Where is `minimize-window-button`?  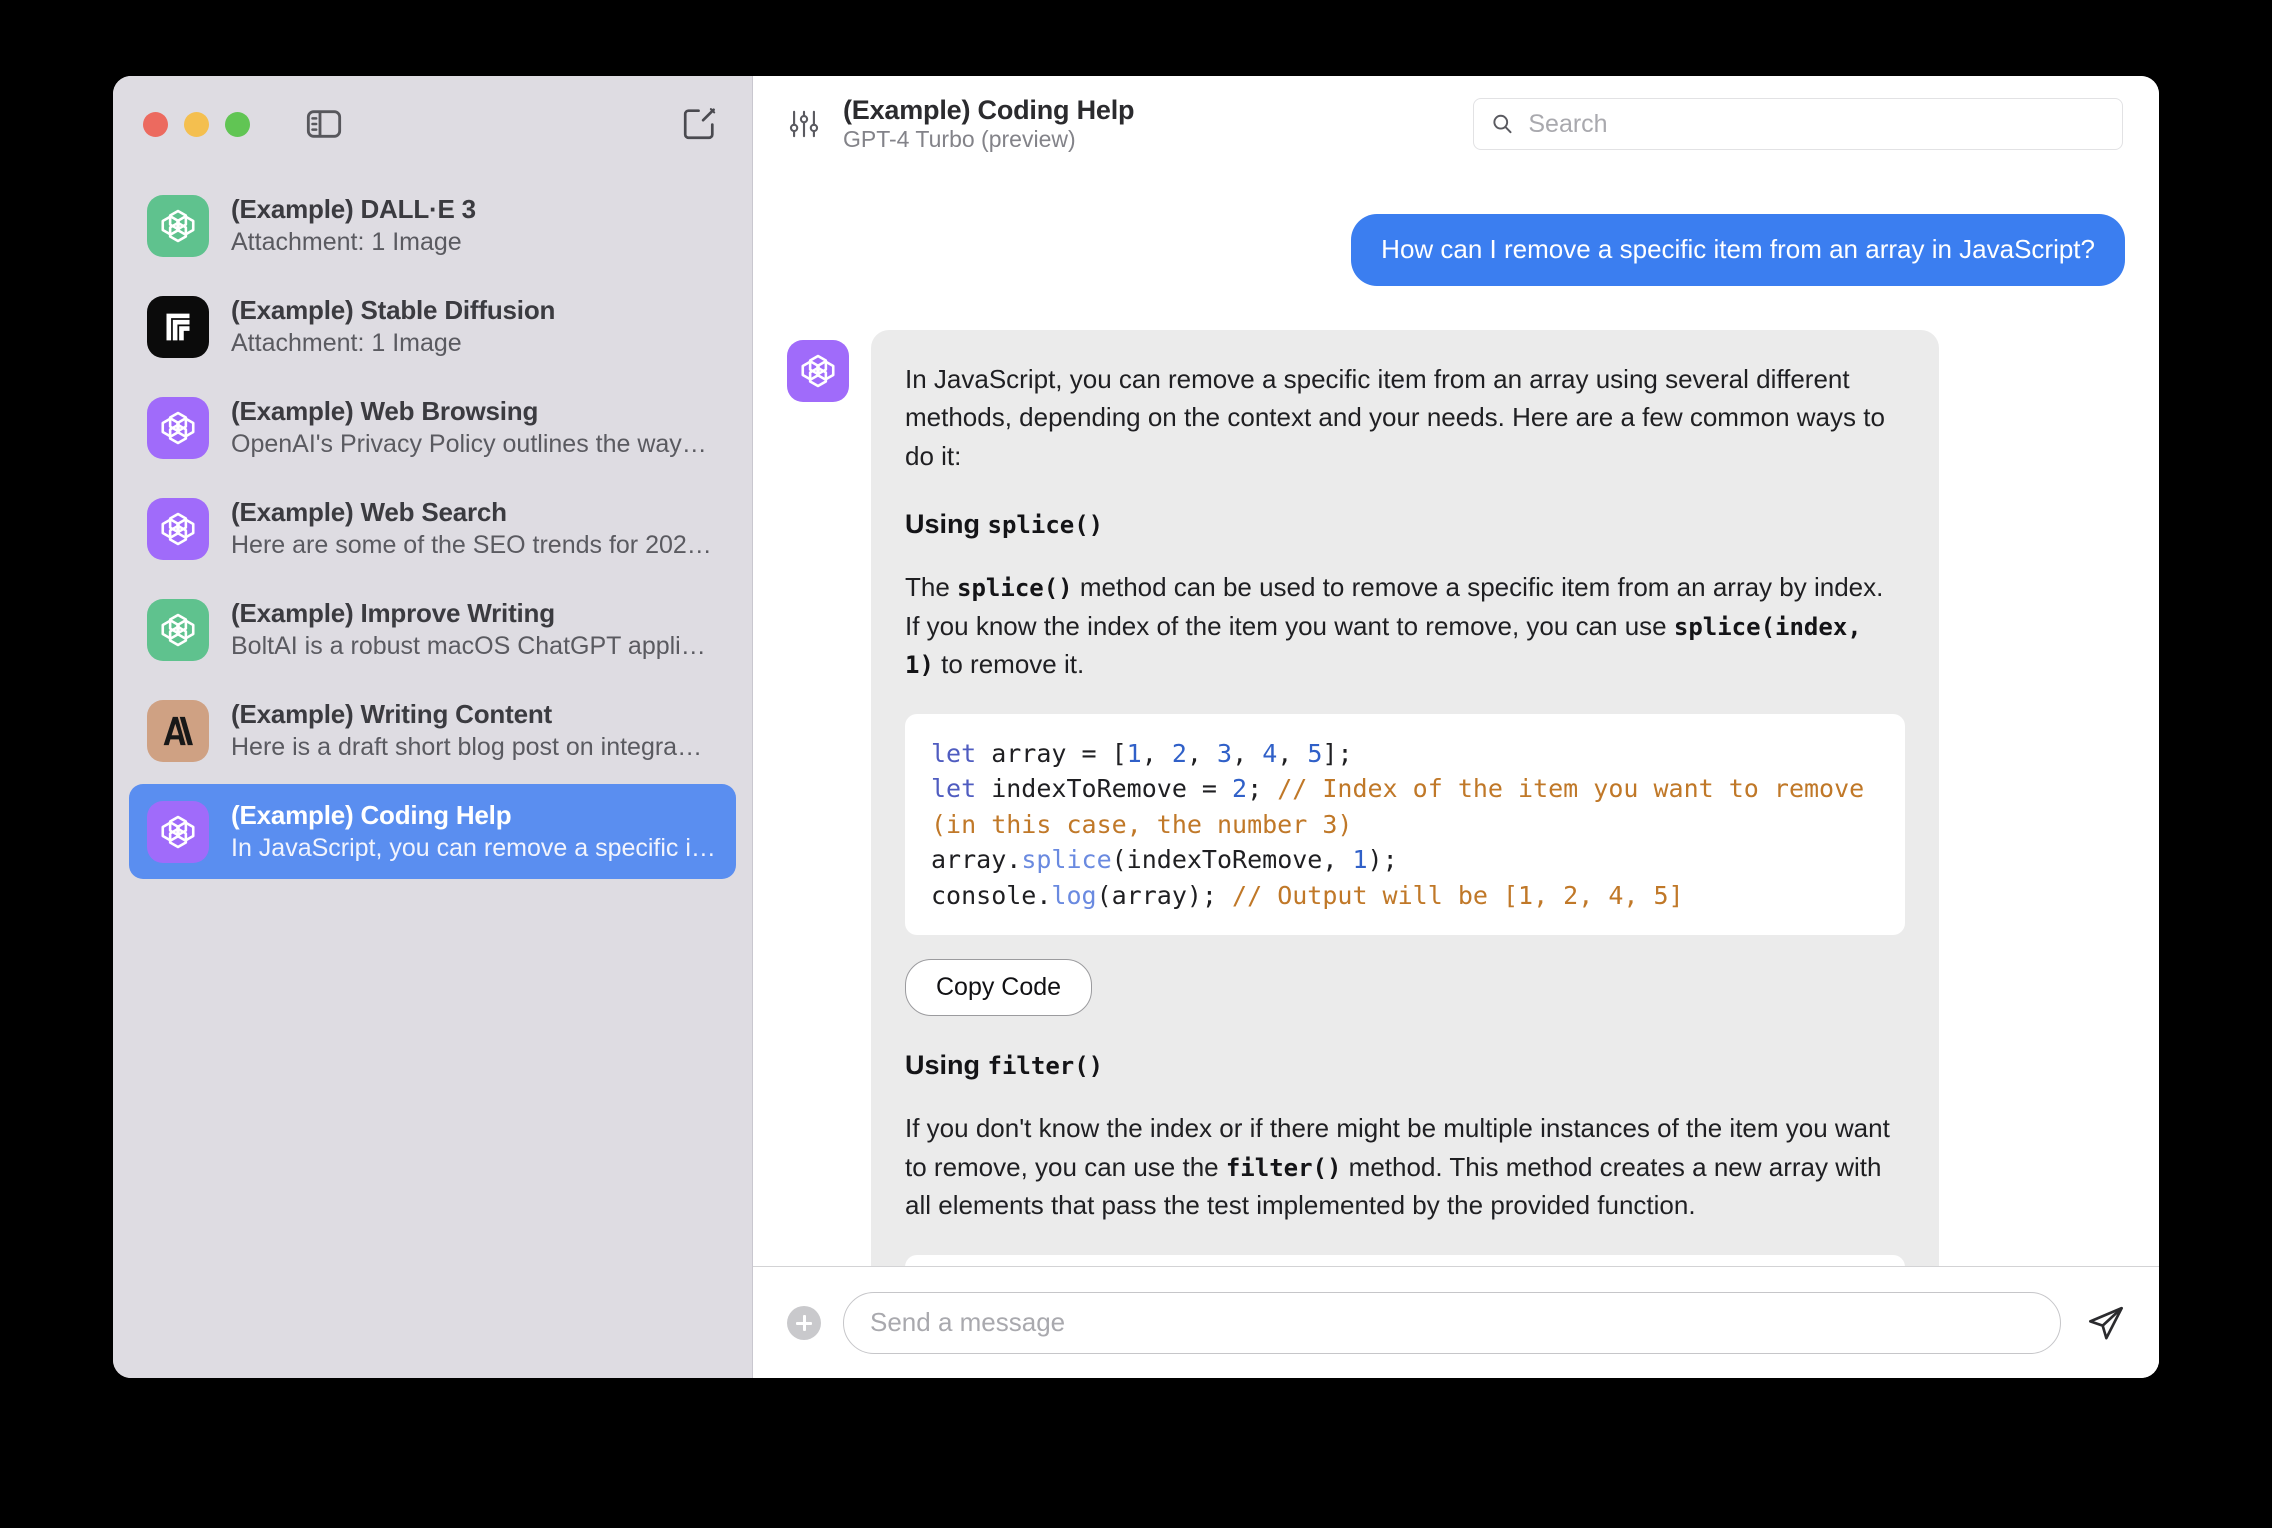 minimize-window-button is located at coordinates (196, 124).